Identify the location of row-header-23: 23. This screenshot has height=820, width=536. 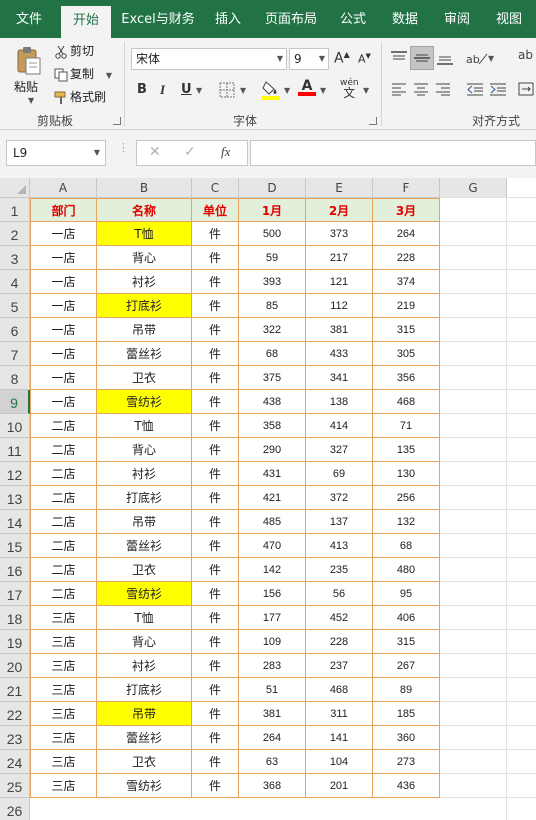
(15, 738).